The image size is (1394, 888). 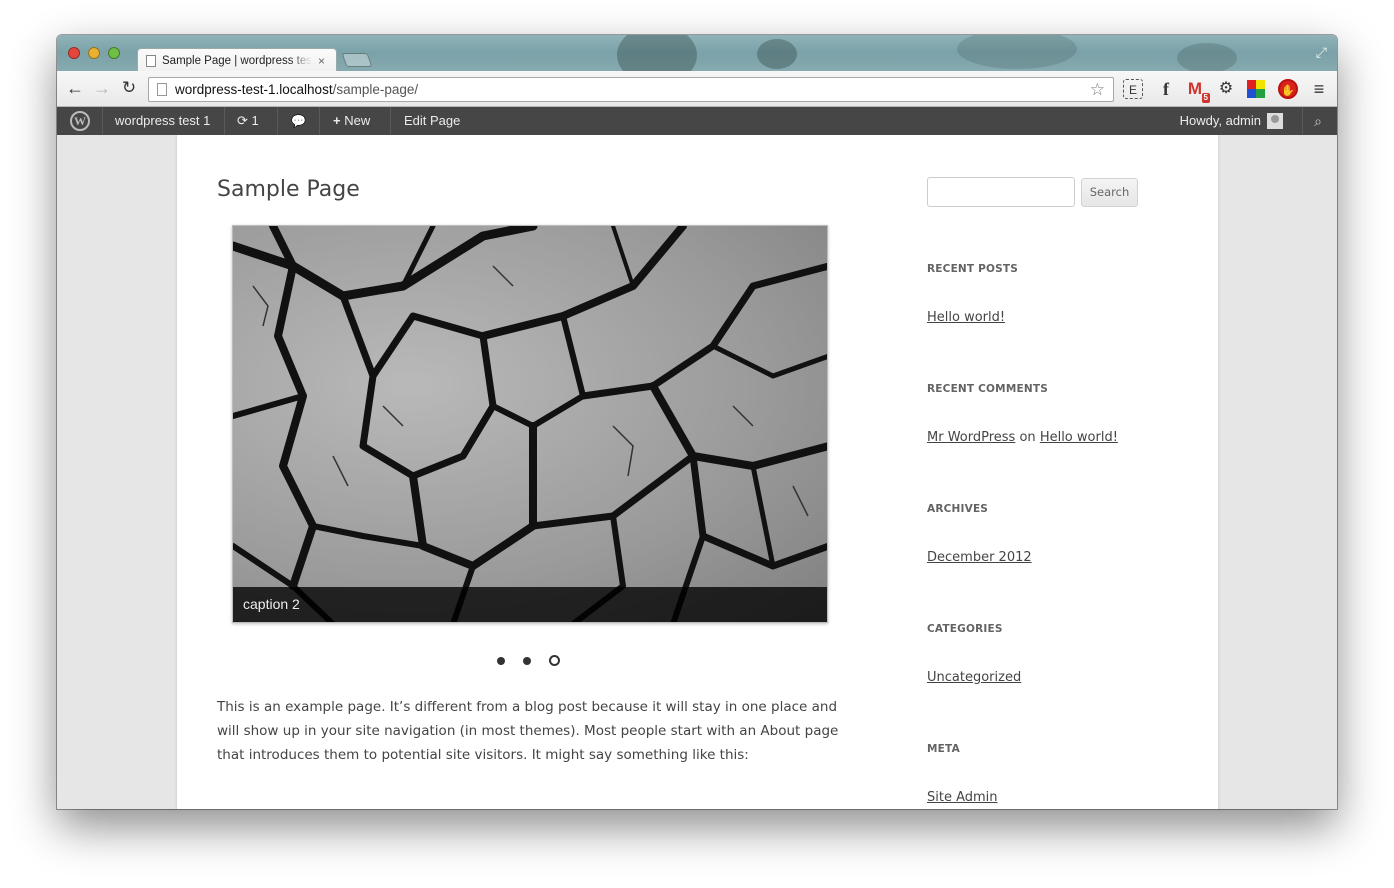 I want to click on forward-icon: →, so click(x=102, y=88).